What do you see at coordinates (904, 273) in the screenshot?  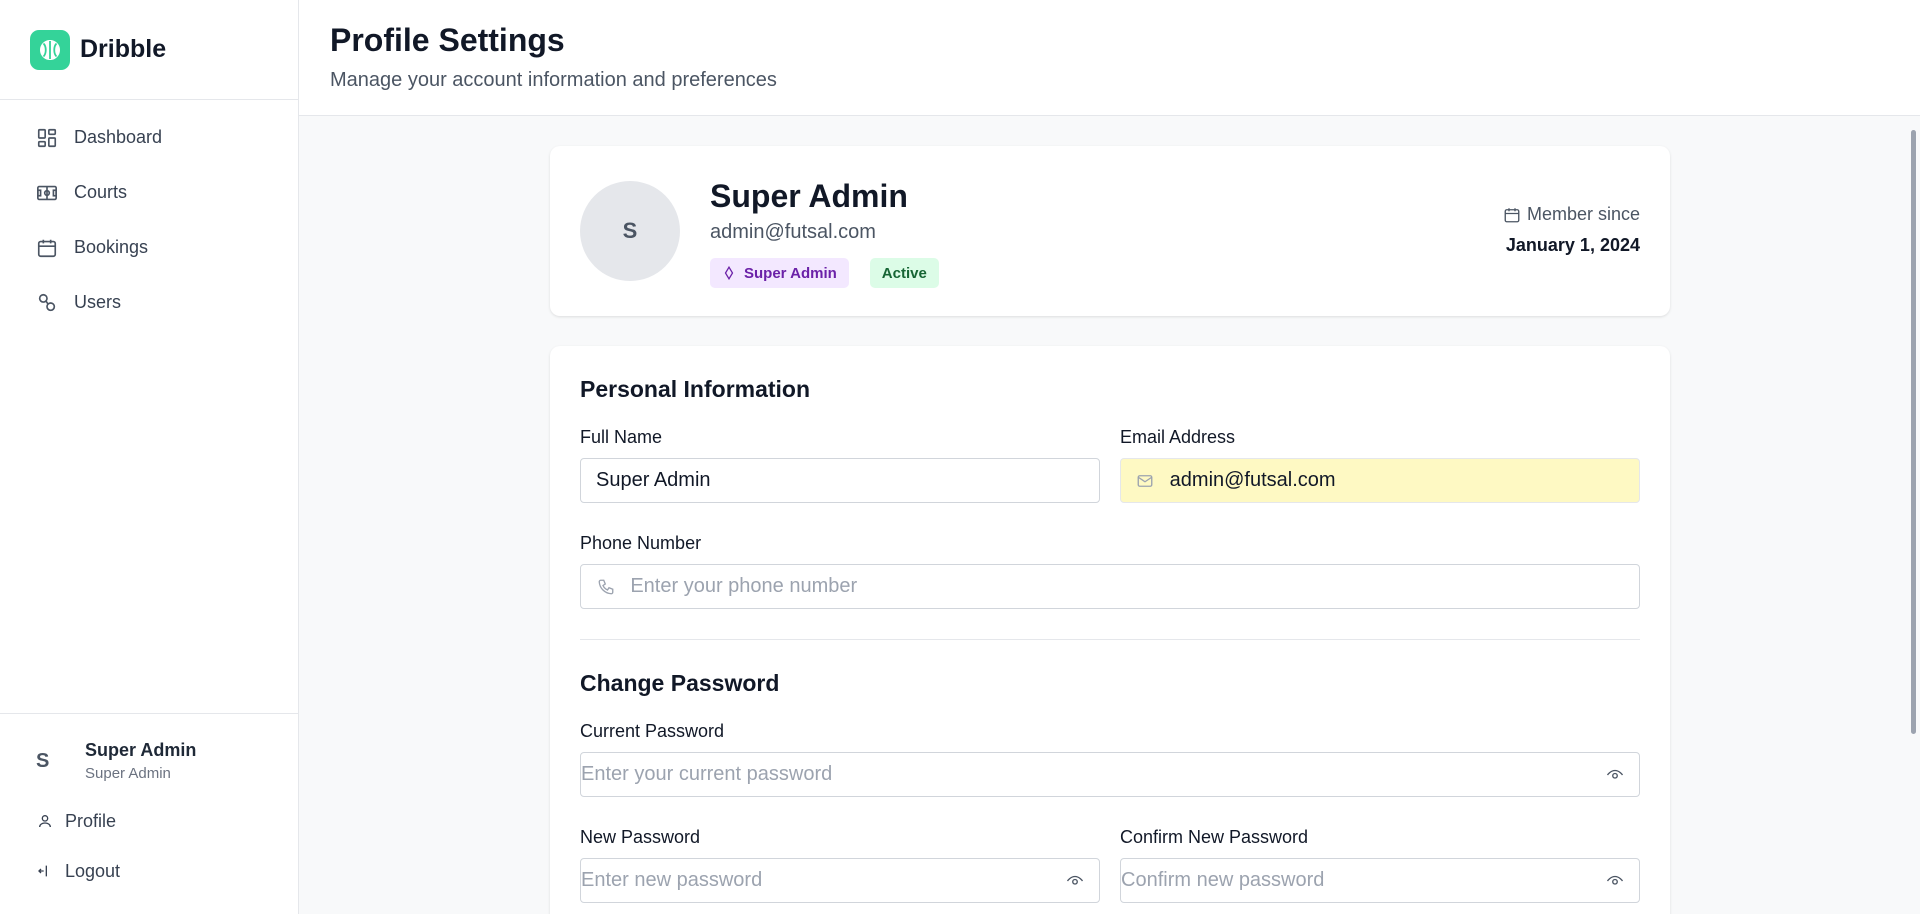 I see `status-badge: Active` at bounding box center [904, 273].